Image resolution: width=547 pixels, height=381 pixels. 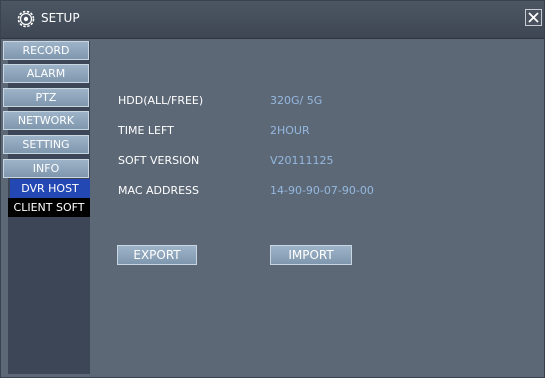 What do you see at coordinates (49, 207) in the screenshot?
I see `sidebar-item-client-soft: CLIENT SOFT` at bounding box center [49, 207].